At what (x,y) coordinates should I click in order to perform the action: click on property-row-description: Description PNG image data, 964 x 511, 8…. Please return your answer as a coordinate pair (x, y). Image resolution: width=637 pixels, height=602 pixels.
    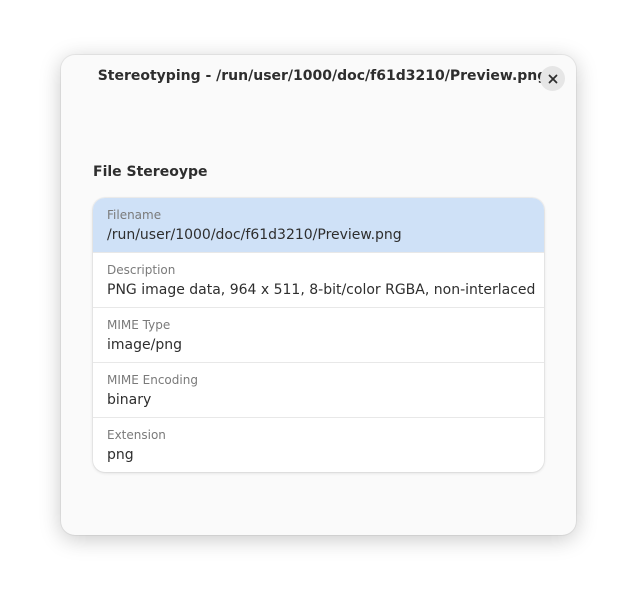
    Looking at the image, I should click on (318, 280).